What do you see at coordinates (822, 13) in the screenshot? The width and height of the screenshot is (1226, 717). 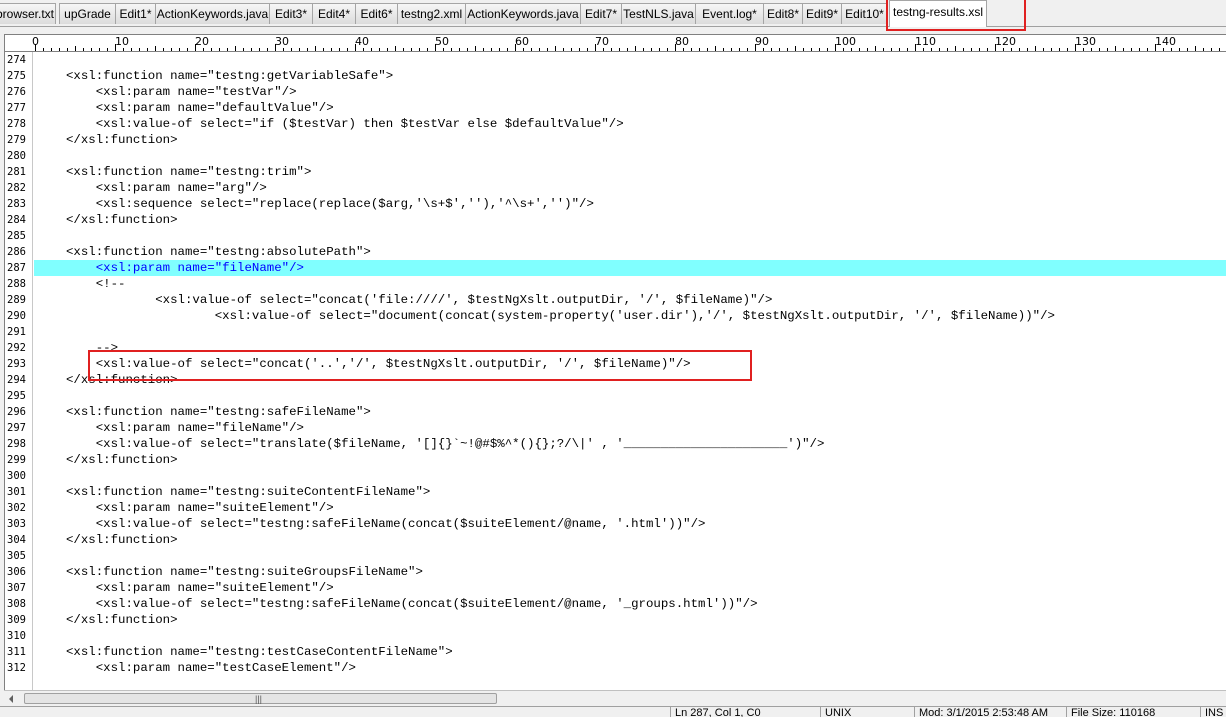 I see `file-tab: Edit9*` at bounding box center [822, 13].